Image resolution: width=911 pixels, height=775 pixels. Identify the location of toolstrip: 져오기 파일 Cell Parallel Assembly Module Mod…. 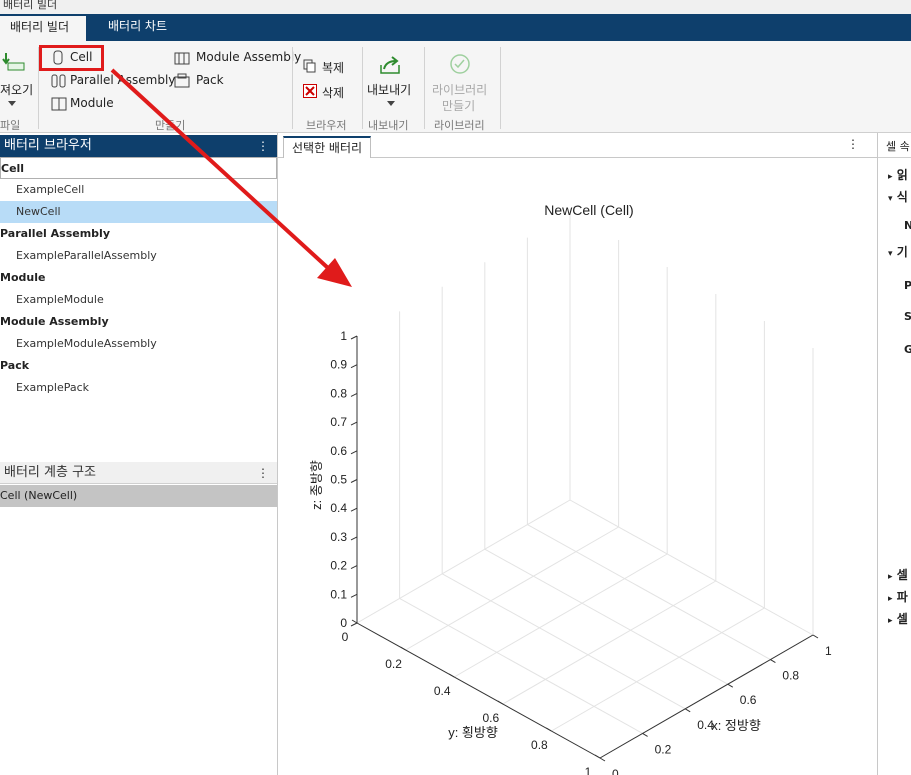
(455, 87).